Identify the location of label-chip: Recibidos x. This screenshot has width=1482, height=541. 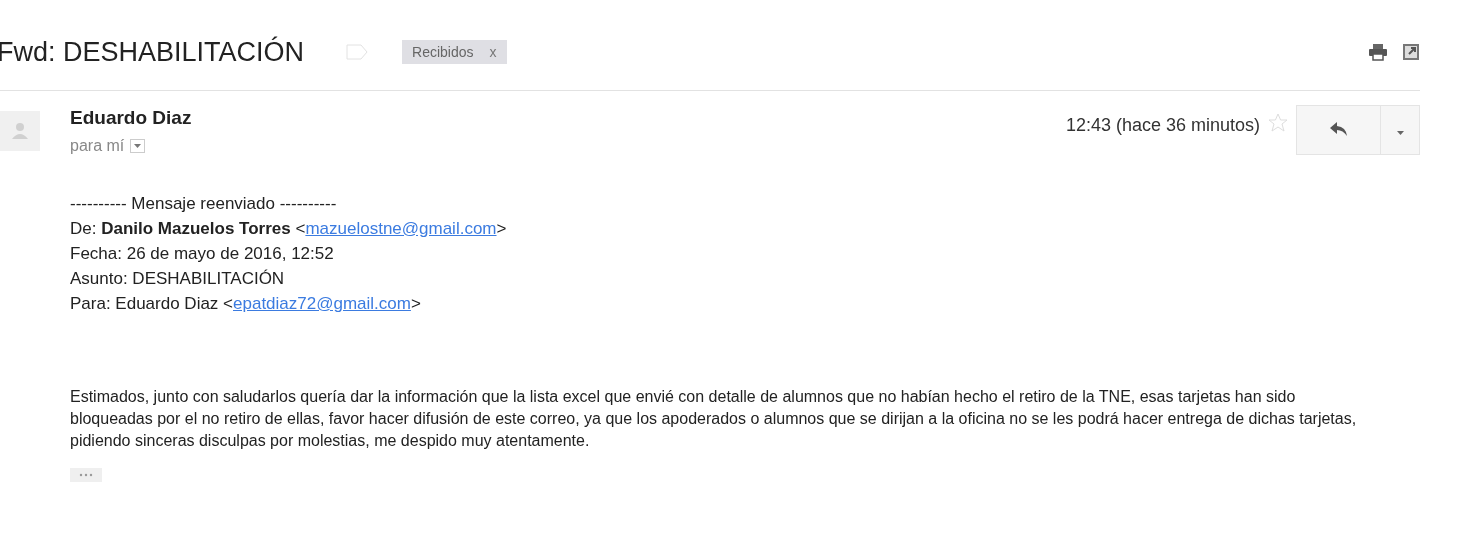
(454, 52).